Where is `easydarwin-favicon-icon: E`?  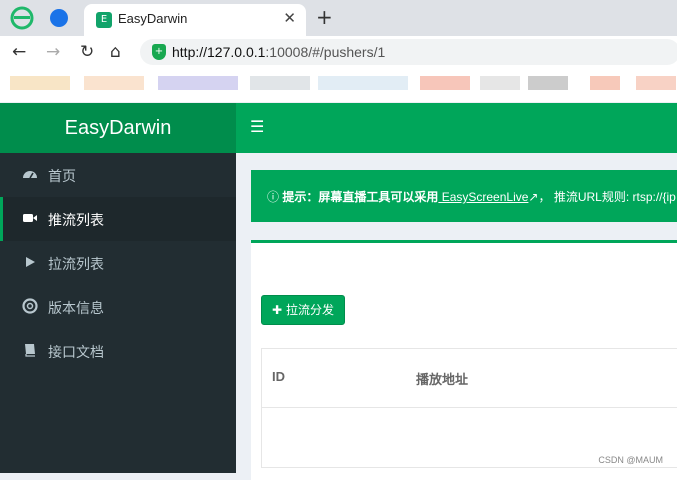 easydarwin-favicon-icon: E is located at coordinates (104, 20).